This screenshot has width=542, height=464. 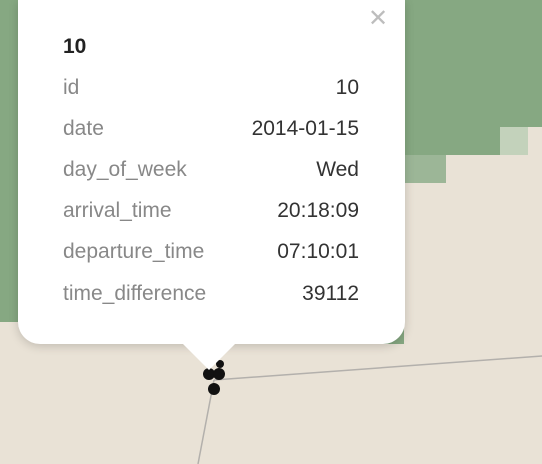 What do you see at coordinates (318, 252) in the screenshot?
I see `property-value: 07:10:01` at bounding box center [318, 252].